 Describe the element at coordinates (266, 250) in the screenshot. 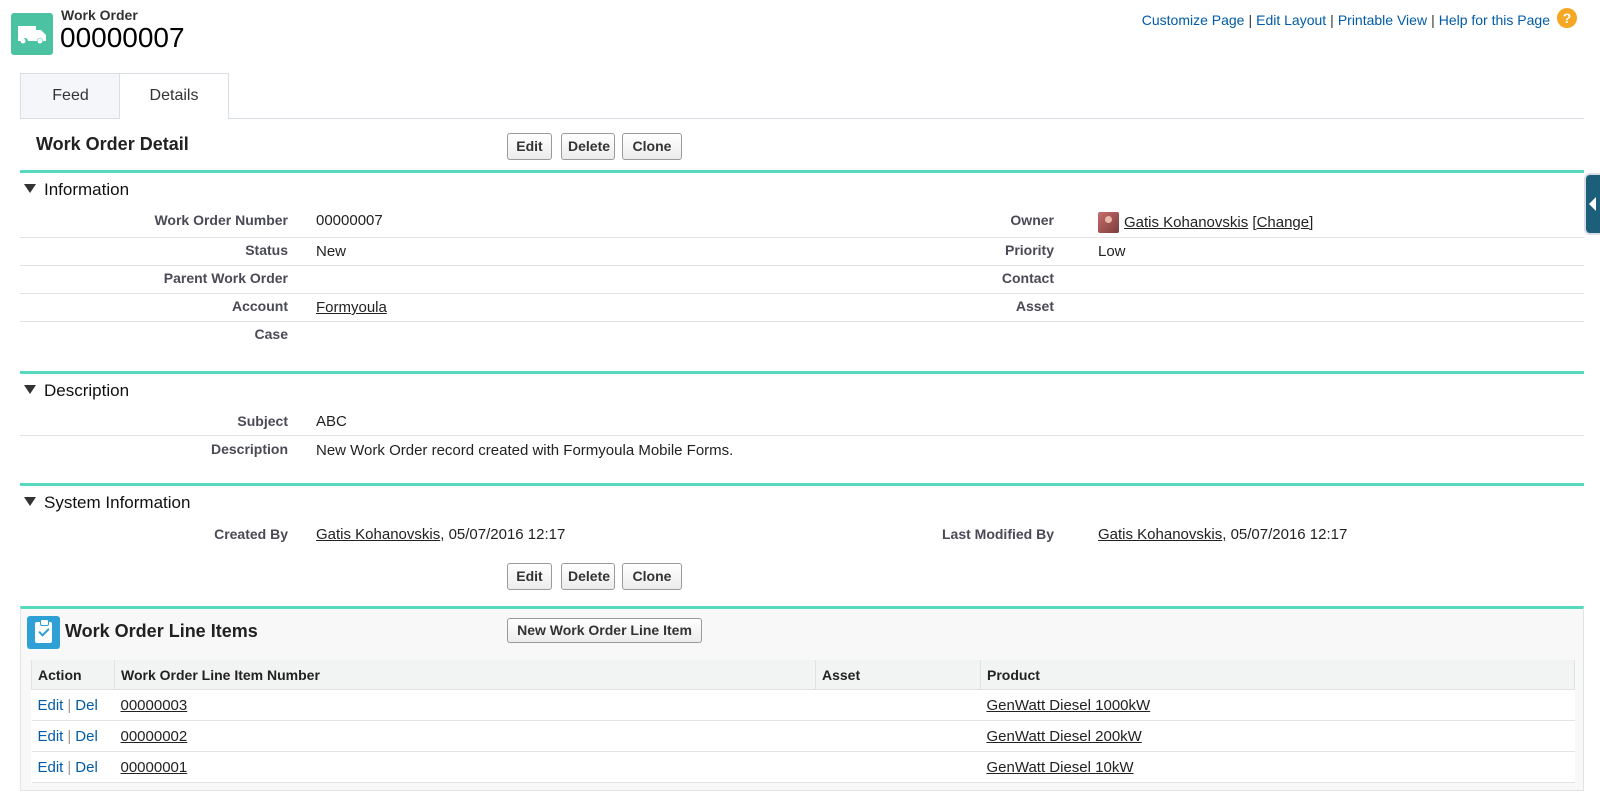

I see `status-label: Status` at that location.